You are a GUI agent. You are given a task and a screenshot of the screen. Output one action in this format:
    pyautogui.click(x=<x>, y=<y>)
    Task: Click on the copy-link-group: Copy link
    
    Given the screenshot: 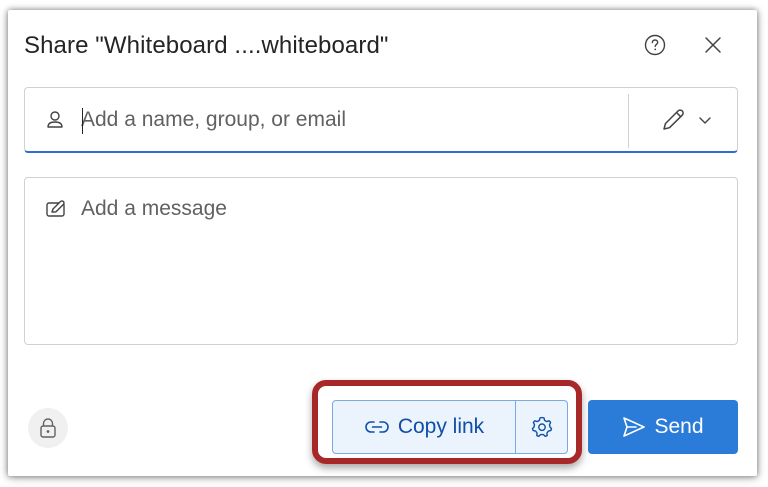 What is the action you would take?
    pyautogui.click(x=450, y=427)
    